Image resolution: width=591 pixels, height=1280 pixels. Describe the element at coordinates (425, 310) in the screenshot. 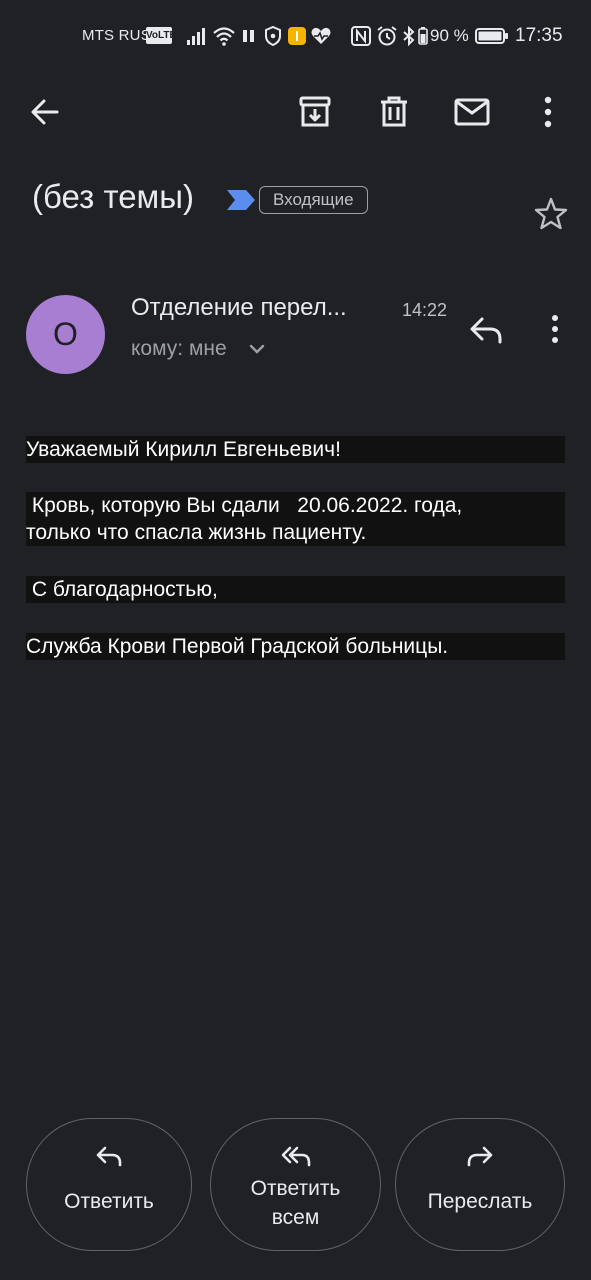

I see `email-time: 14:22` at that location.